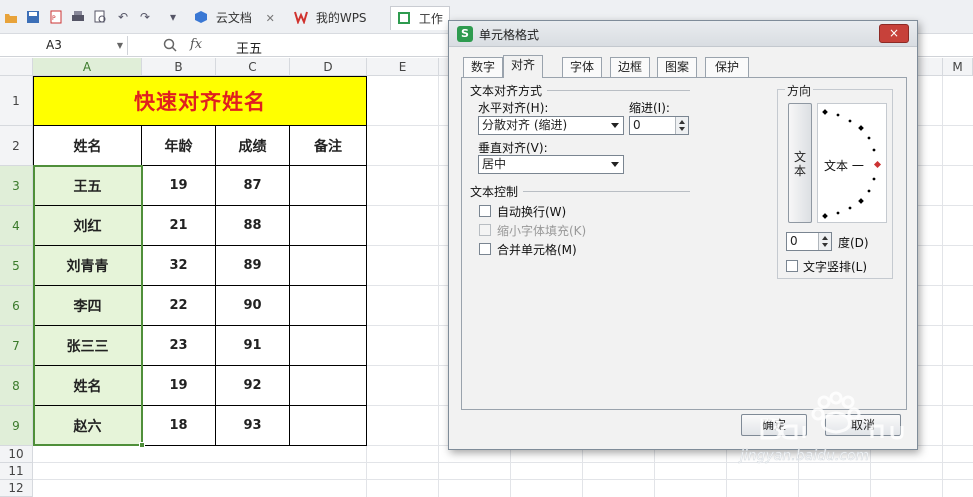 The image size is (973, 497). What do you see at coordinates (485, 249) in the screenshot?
I see `merge-cells-checkbox` at bounding box center [485, 249].